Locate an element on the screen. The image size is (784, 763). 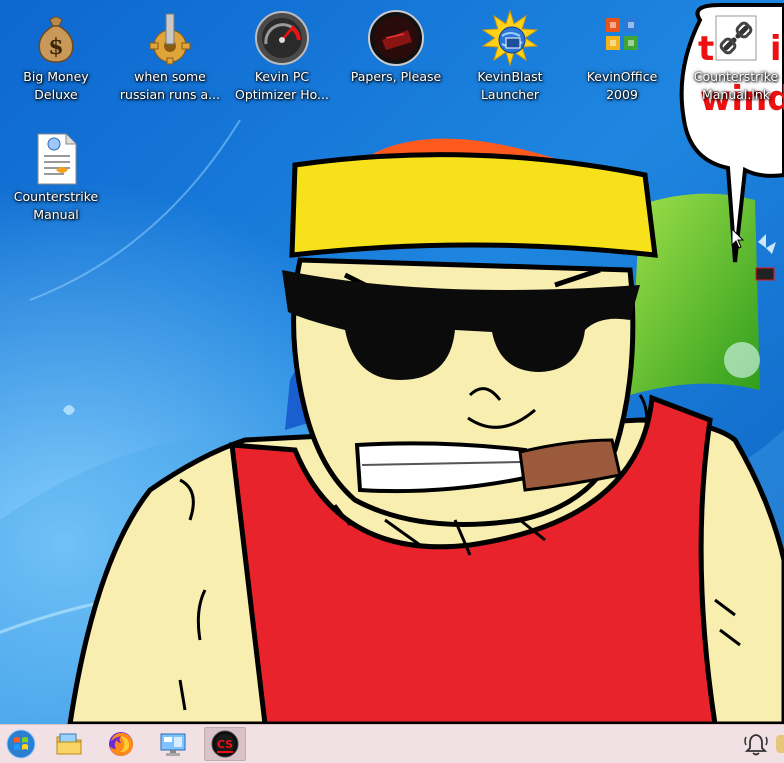
desktop-icon-label: Counterstrike Manual.lnk is located at coordinates (736, 85).